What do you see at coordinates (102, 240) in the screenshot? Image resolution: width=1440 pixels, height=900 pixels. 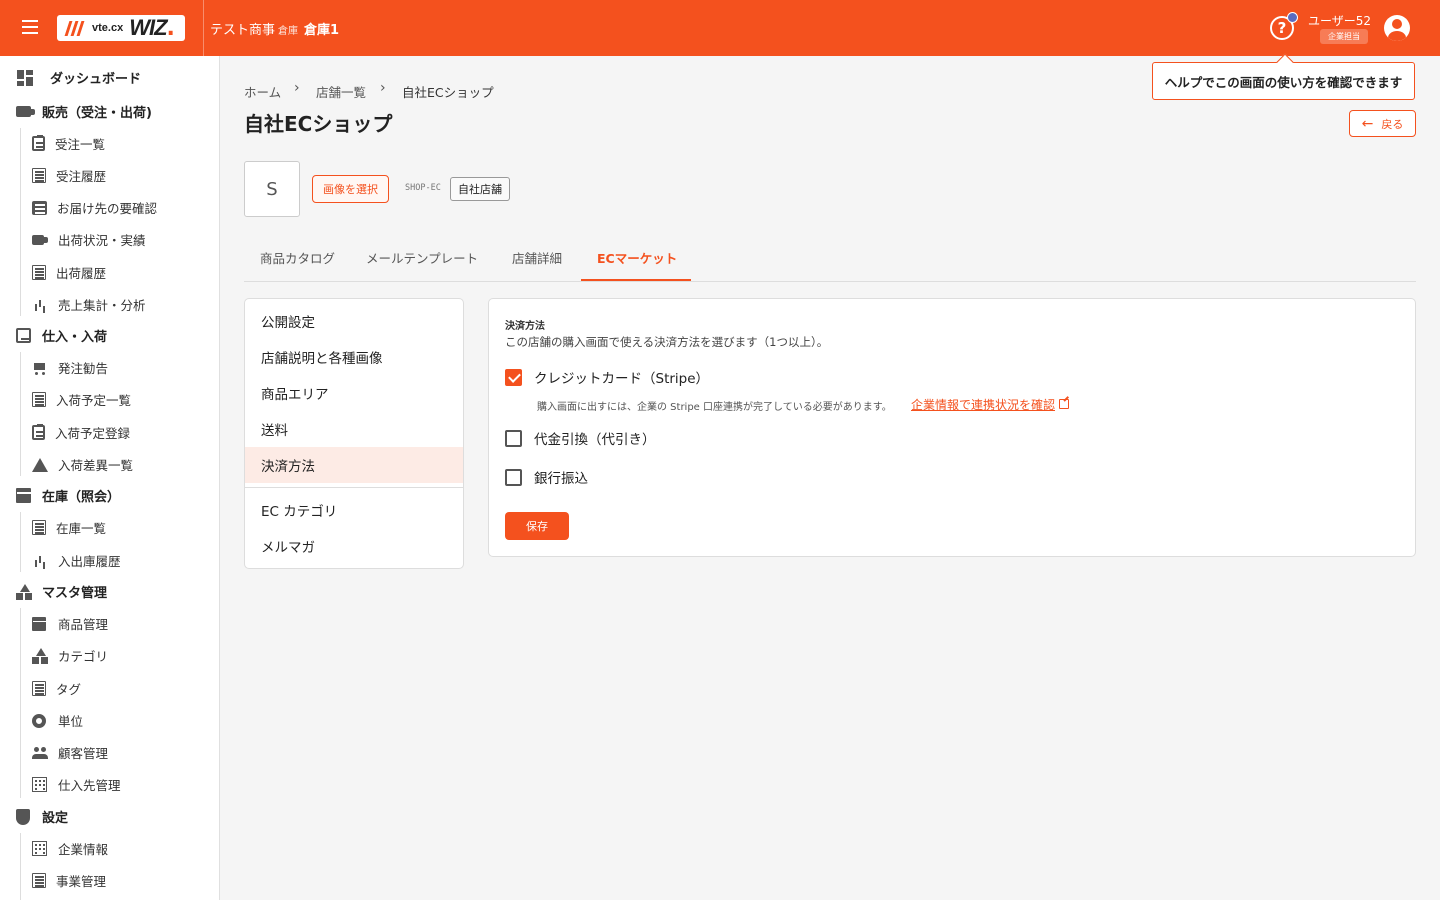 I see `sidebar-label: 出荷状況・実績` at bounding box center [102, 240].